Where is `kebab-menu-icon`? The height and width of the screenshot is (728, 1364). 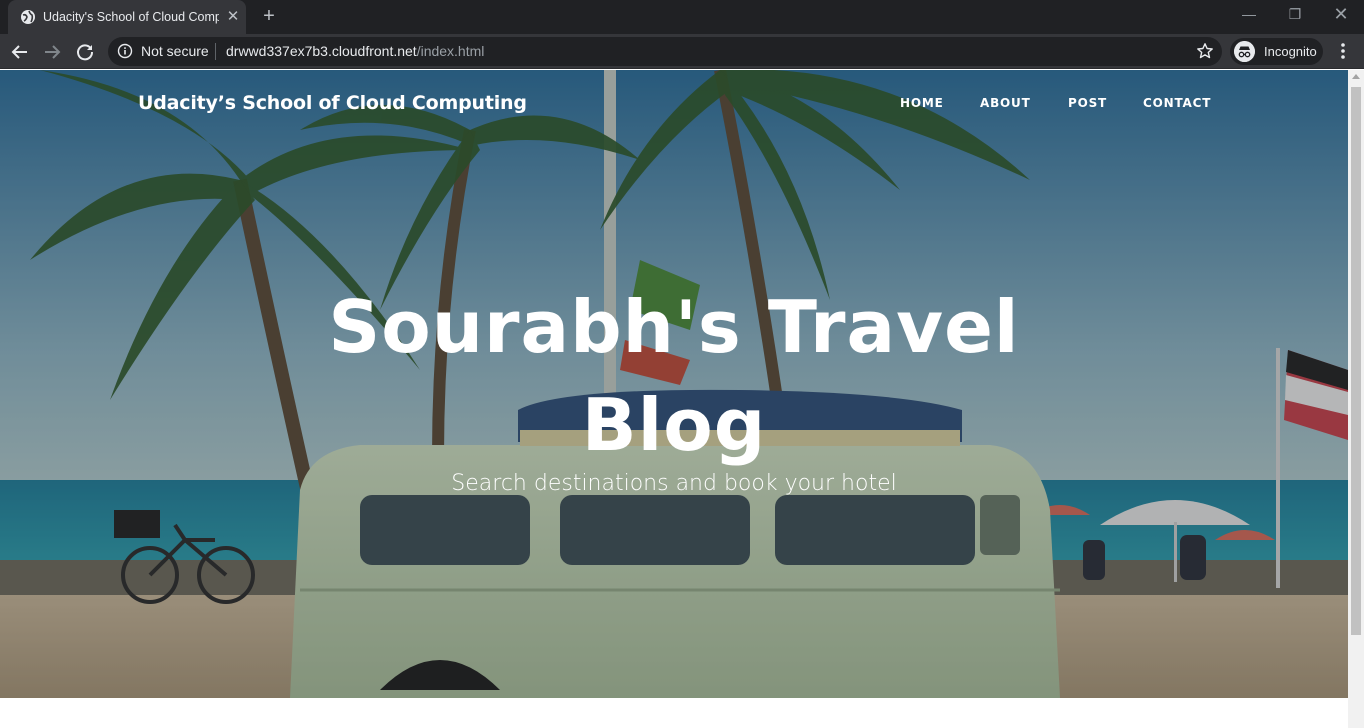 kebab-menu-icon is located at coordinates (1343, 51).